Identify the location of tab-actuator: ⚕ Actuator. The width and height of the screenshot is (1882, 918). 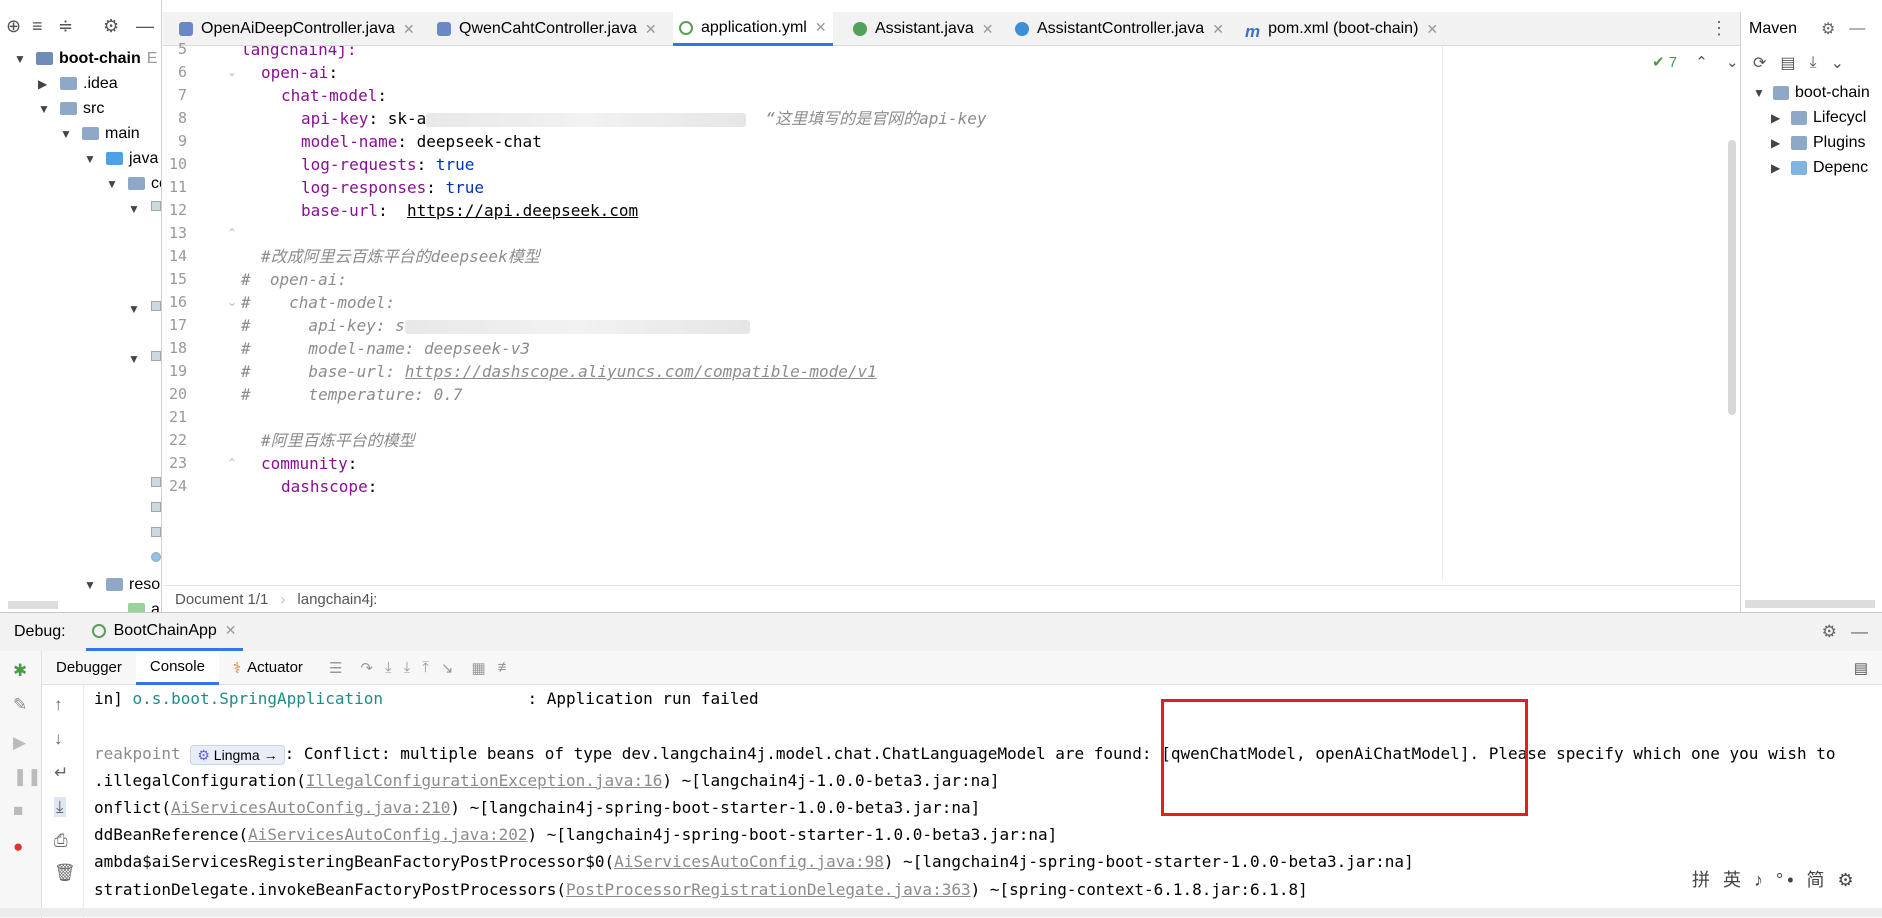
(268, 668).